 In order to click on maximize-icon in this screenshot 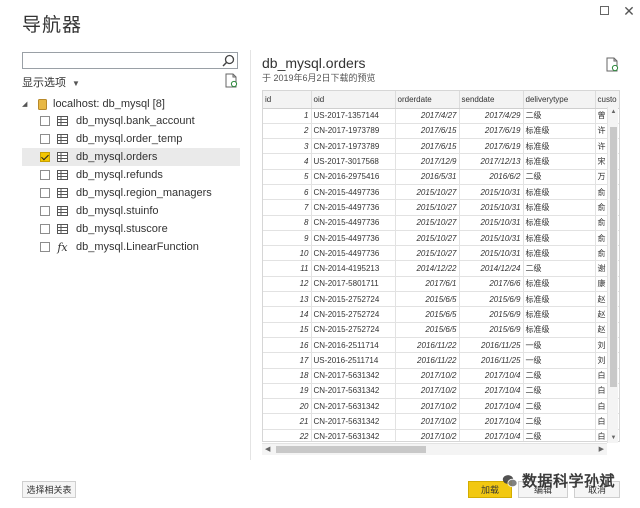, I will do `click(604, 11)`.